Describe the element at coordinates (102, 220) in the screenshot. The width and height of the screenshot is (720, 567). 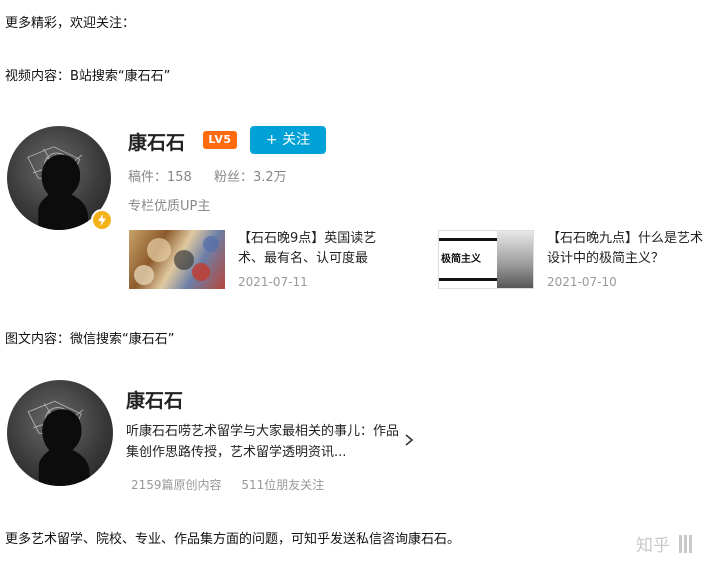
I see `lightning-bolt-icon` at that location.